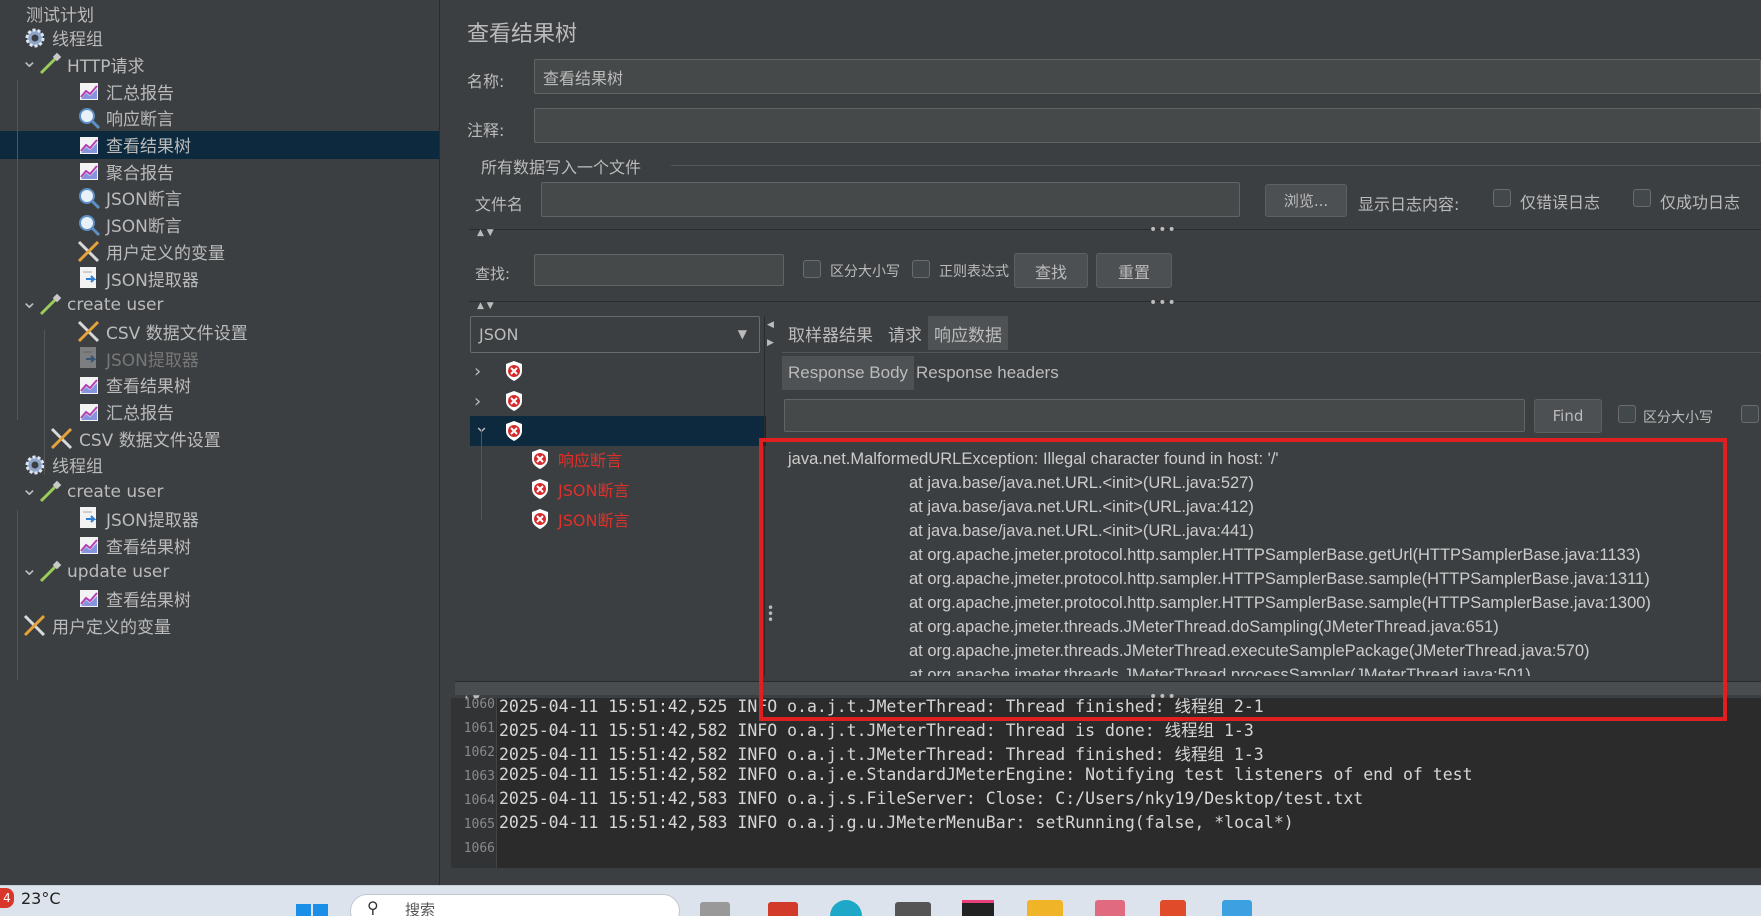 This screenshot has height=916, width=1761. I want to click on filename-field, so click(890, 199).